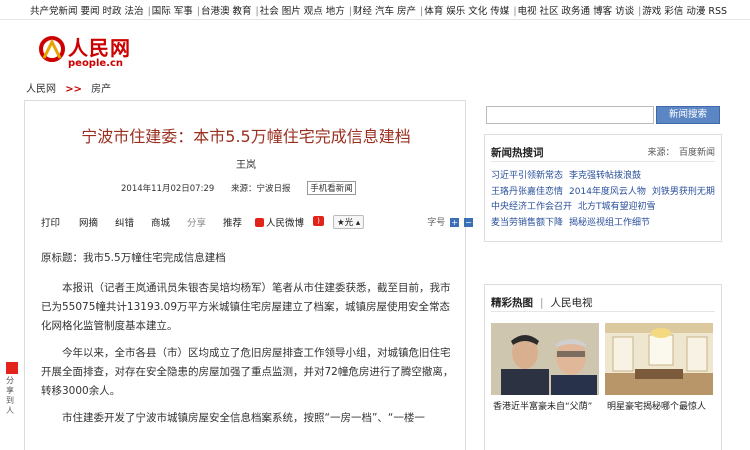  Describe the element at coordinates (673, 11) in the screenshot. I see `top-nav-link: 彩信` at that location.